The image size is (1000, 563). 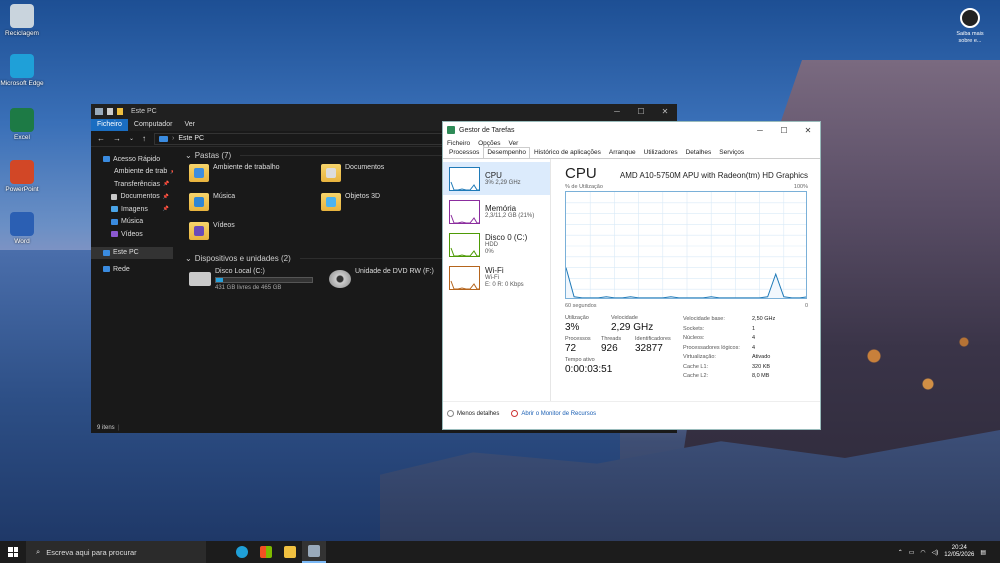 I want to click on nav-item: Imagens 📌, so click(x=132, y=209).